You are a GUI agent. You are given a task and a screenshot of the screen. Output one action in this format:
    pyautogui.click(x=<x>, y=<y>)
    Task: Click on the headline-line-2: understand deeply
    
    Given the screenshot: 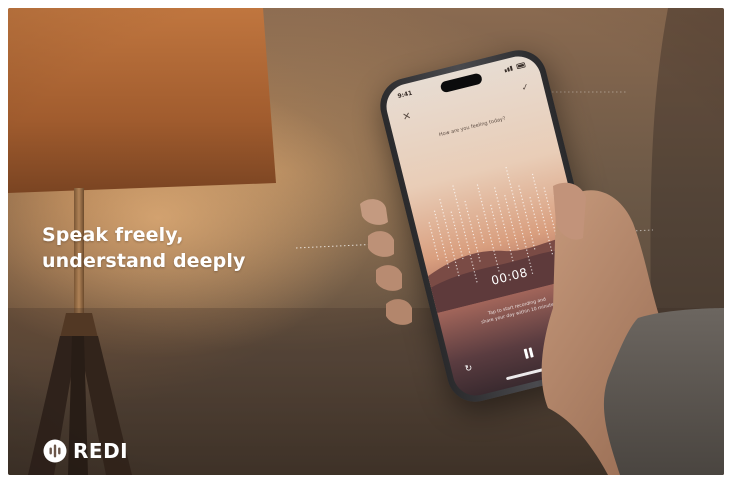 What is the action you would take?
    pyautogui.click(x=144, y=261)
    